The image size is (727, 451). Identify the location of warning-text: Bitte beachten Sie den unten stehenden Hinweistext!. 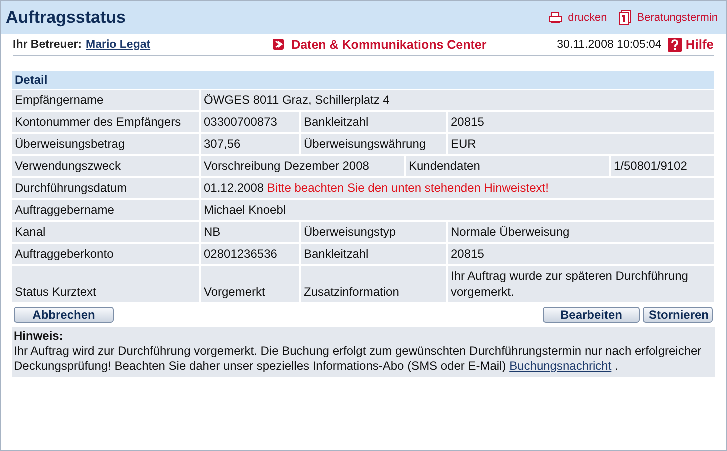
(408, 188).